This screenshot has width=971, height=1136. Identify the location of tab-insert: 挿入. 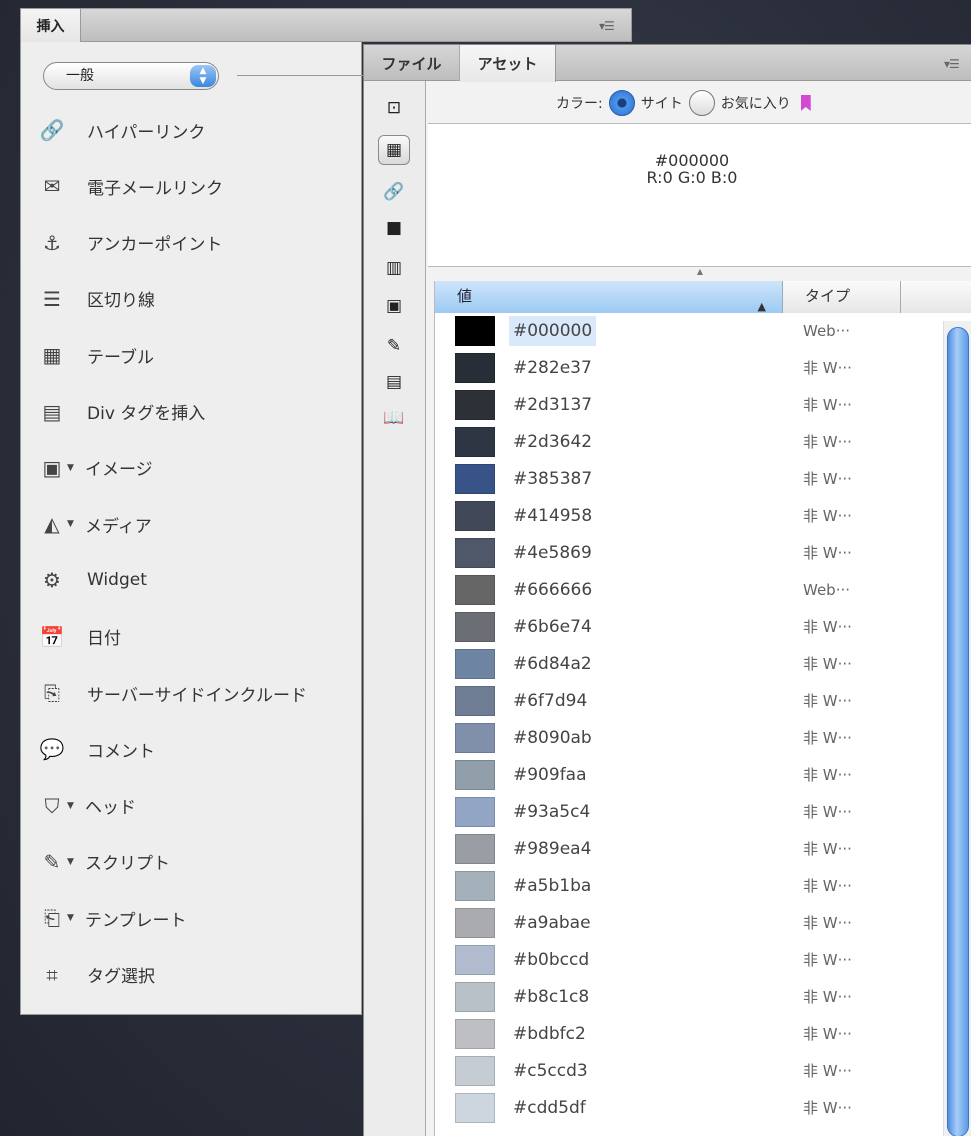
(51, 25).